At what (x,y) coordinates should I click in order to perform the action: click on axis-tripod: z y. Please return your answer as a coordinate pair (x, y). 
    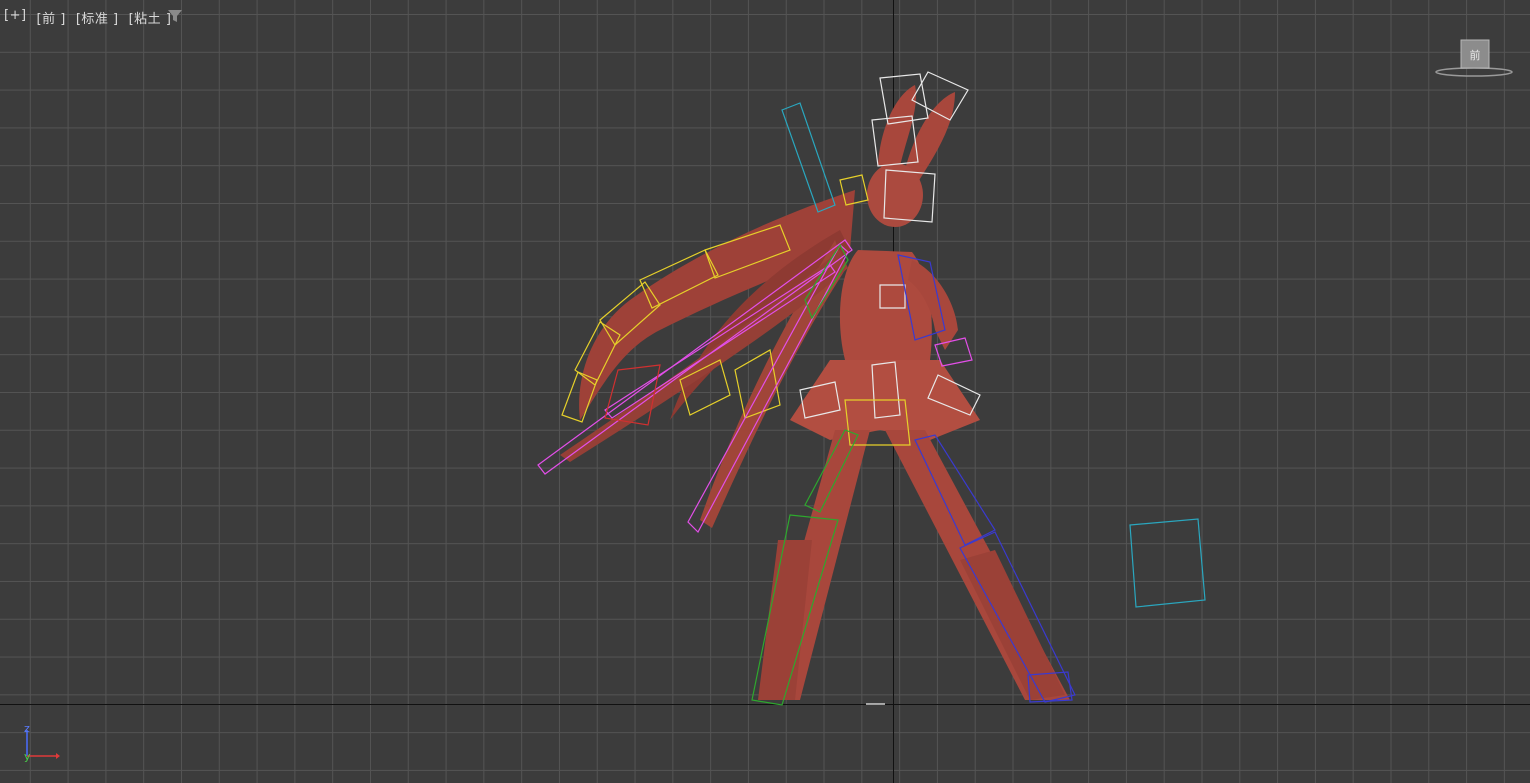
    Looking at the image, I should click on (43, 745).